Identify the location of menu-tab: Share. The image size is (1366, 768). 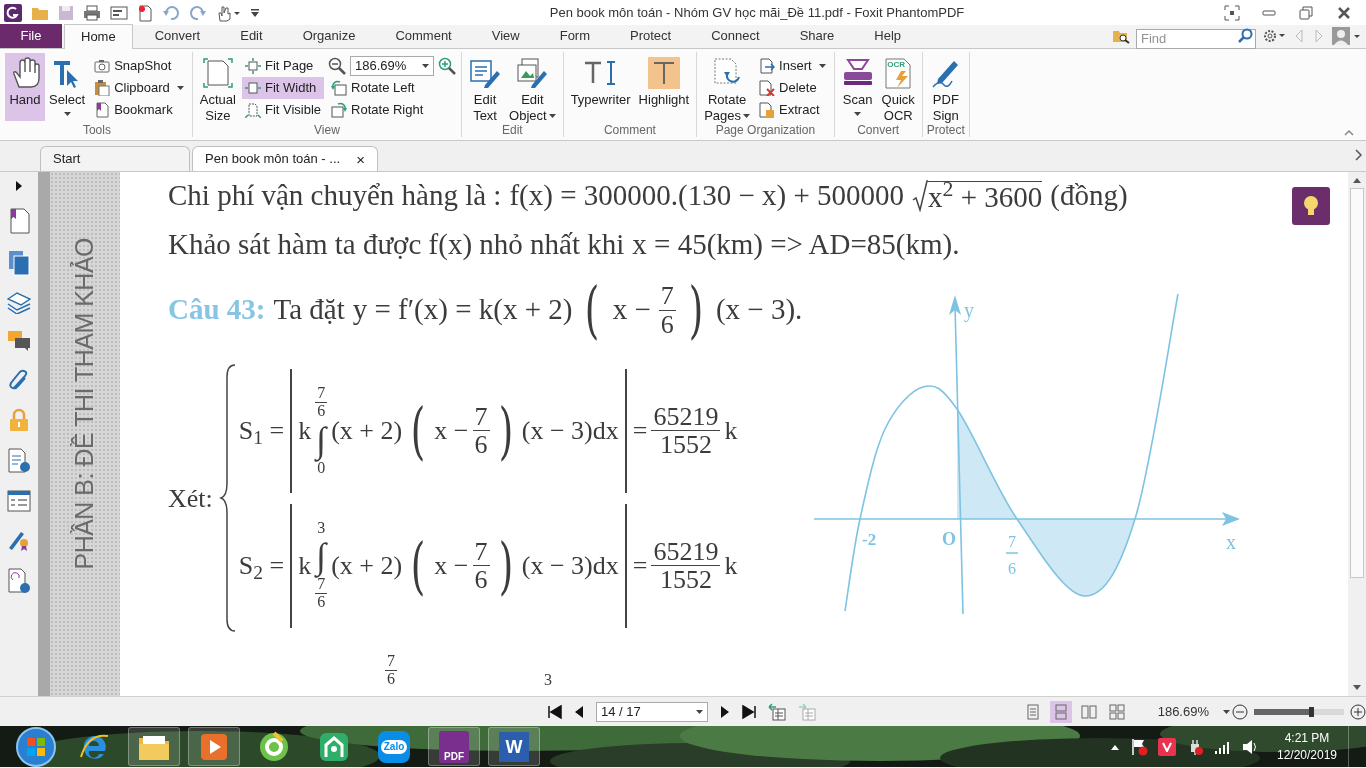
(817, 36).